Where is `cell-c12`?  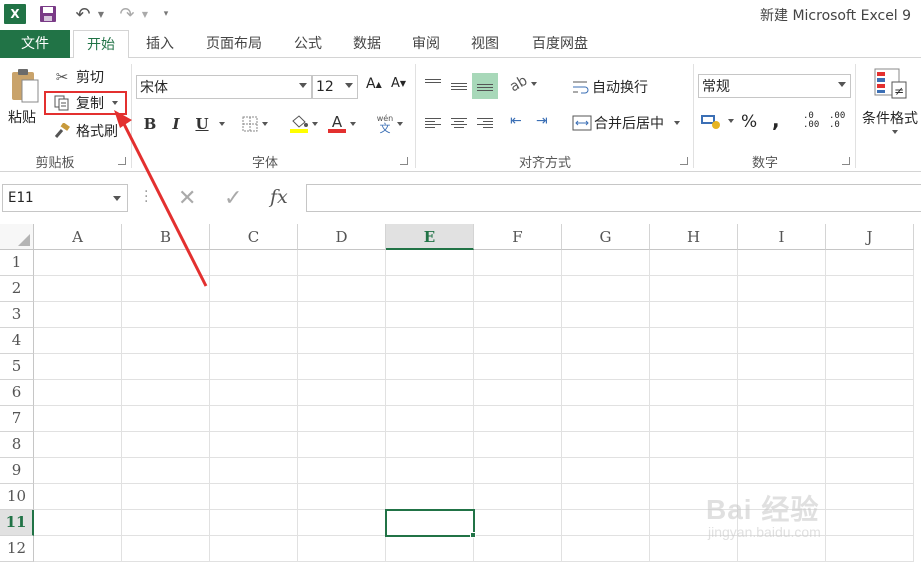
cell-c12 is located at coordinates (254, 549).